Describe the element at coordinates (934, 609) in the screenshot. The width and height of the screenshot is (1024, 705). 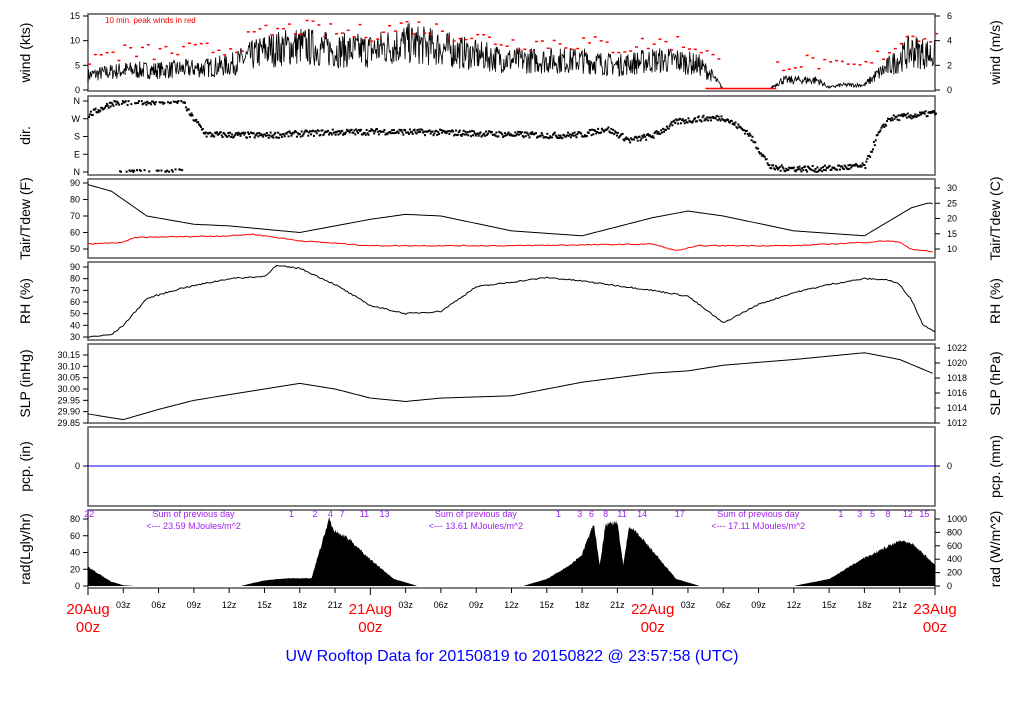
I see `day-date-label: 23Aug` at that location.